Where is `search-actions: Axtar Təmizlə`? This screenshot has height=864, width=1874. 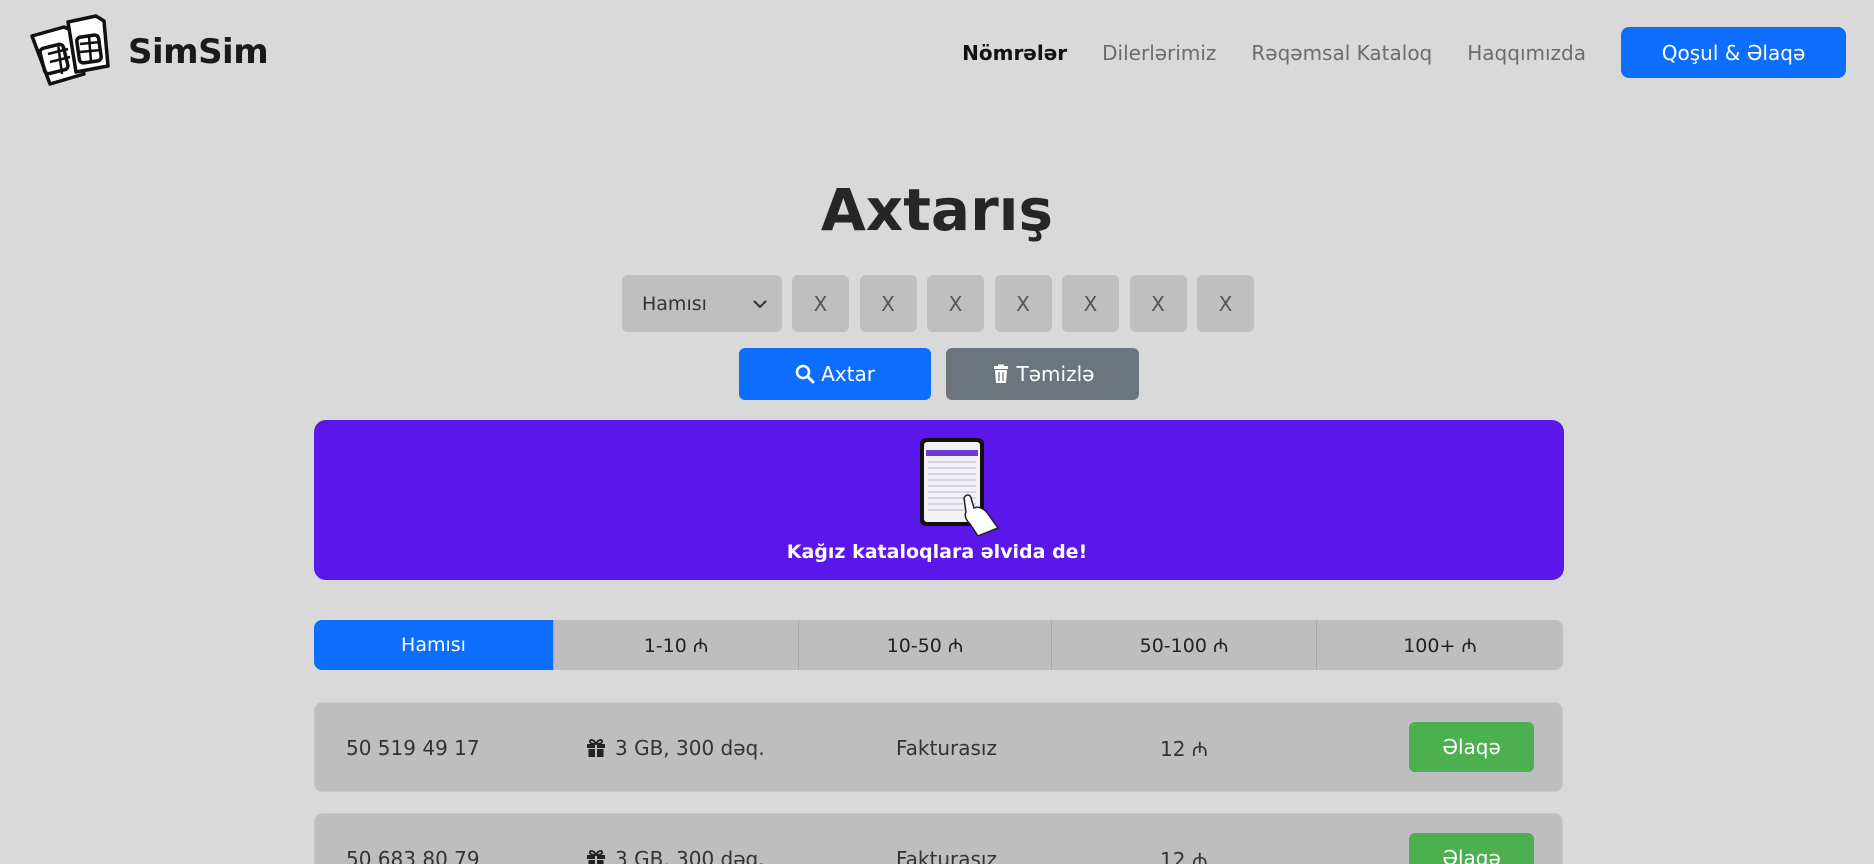 search-actions: Axtar Təmizlə is located at coordinates (939, 374).